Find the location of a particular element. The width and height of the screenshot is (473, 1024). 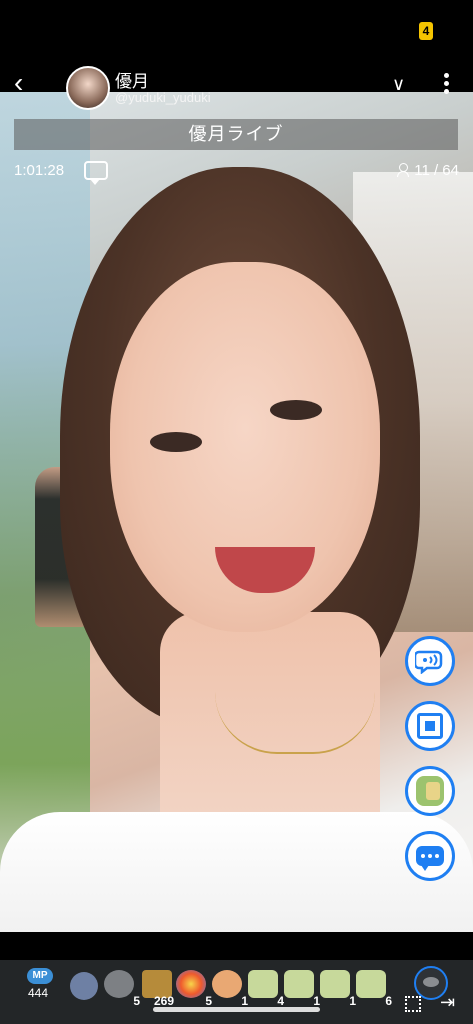

streamer-eye-right is located at coordinates (296, 410).